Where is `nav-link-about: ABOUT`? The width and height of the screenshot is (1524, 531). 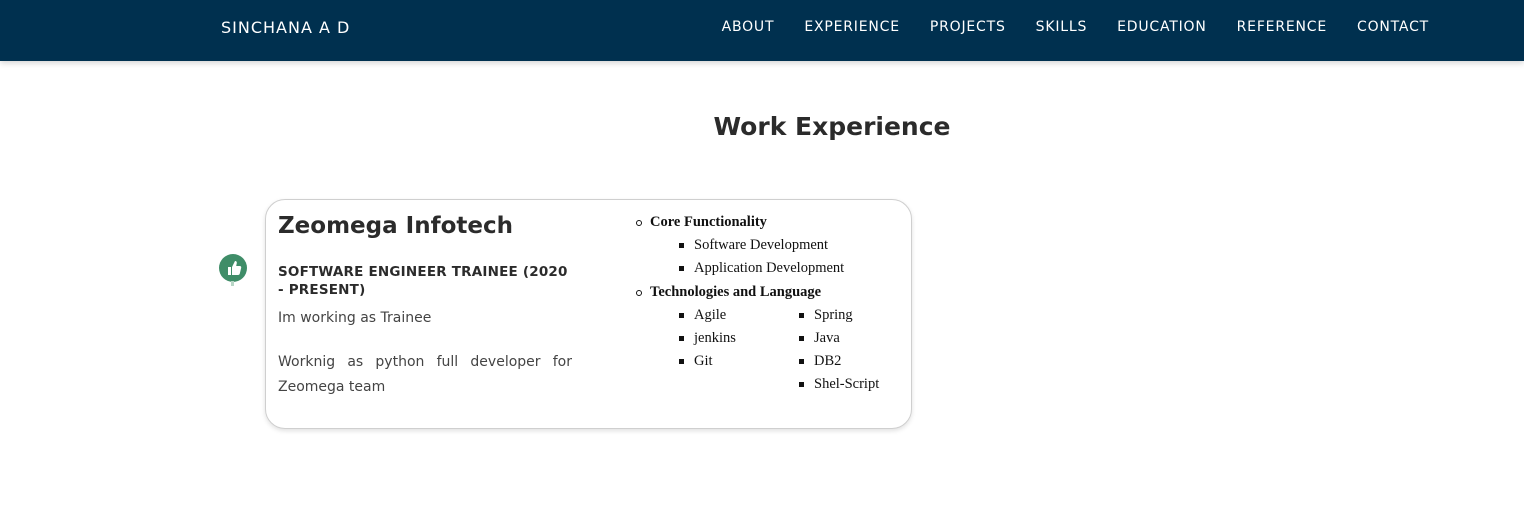
nav-link-about: ABOUT is located at coordinates (748, 27).